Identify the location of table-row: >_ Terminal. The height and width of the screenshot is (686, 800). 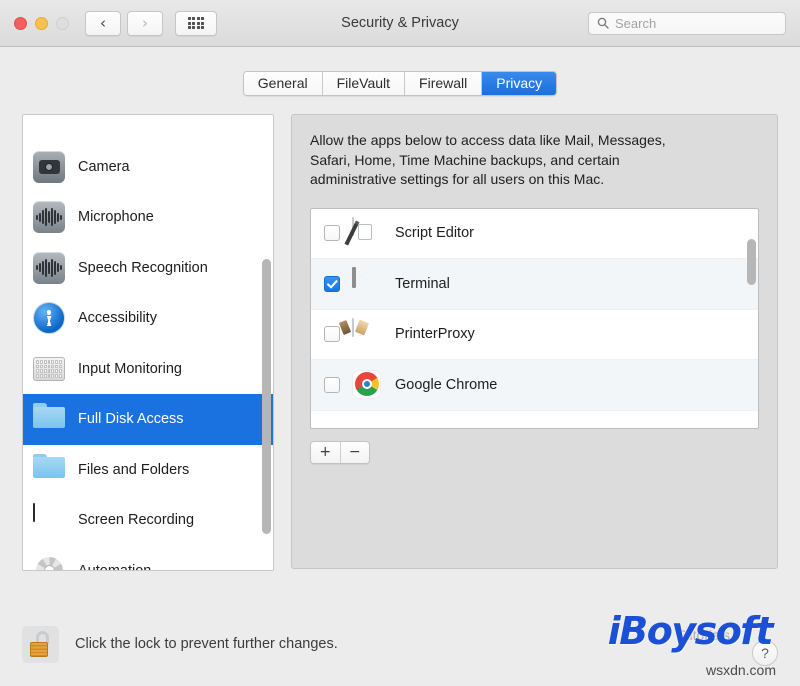
(534, 284).